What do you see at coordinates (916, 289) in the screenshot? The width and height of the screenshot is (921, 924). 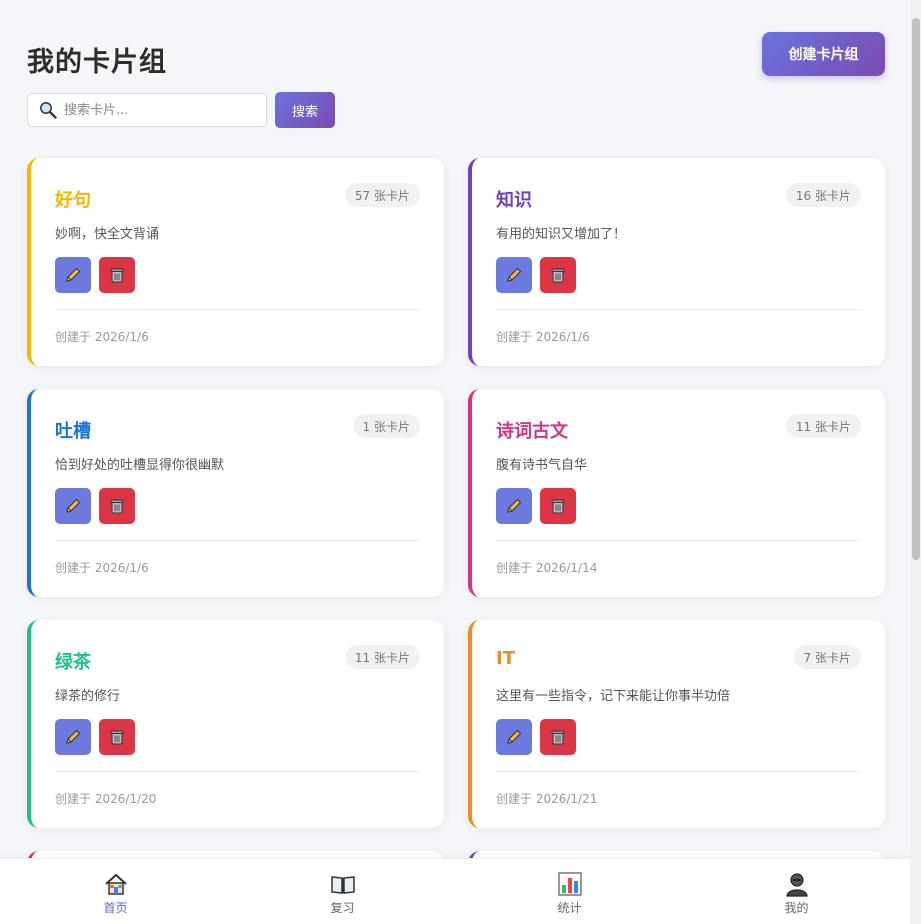 I see `scrollbar-thumb` at bounding box center [916, 289].